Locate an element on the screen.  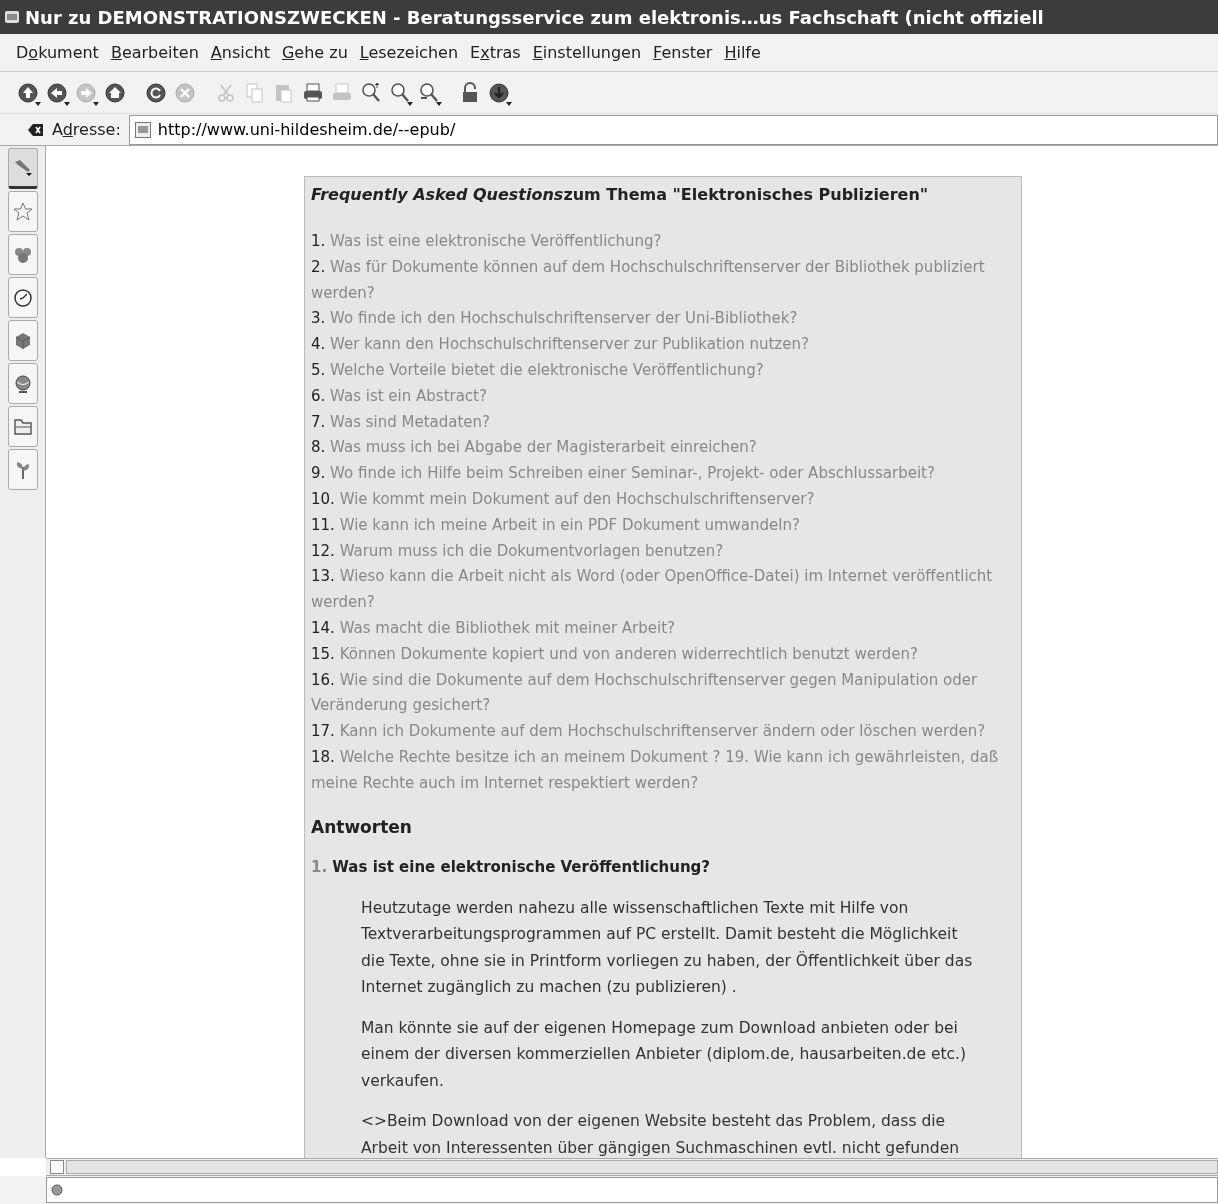
menu-item: Einstellungen is located at coordinates (587, 52).